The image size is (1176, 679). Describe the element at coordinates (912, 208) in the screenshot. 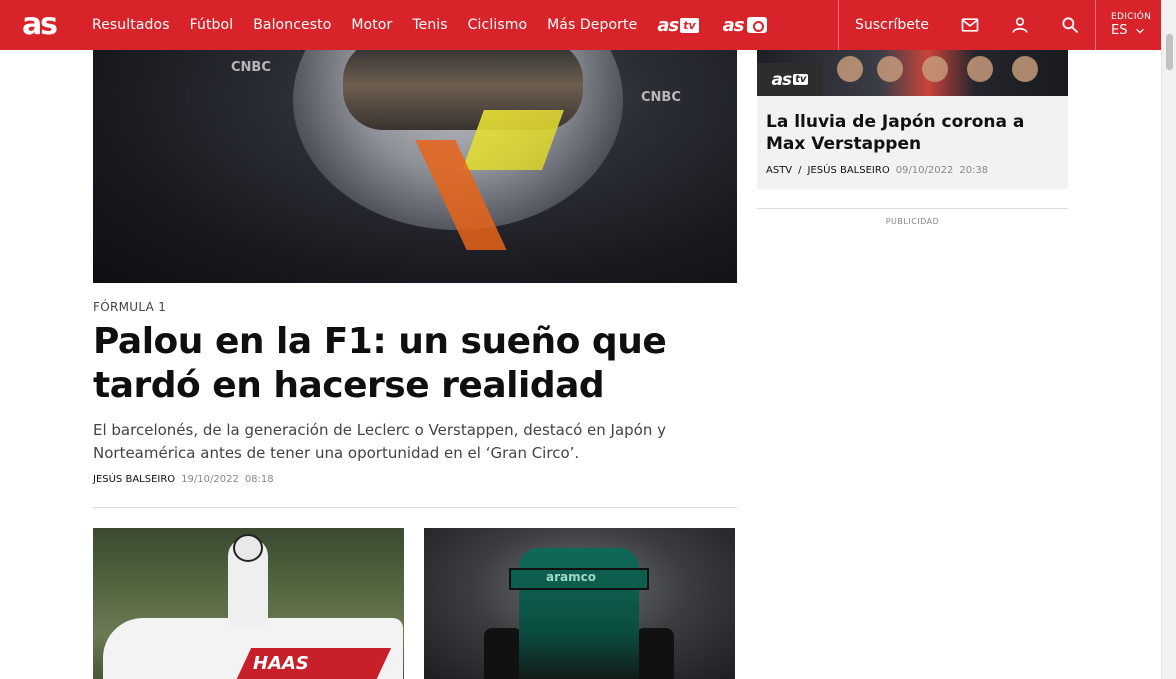

I see `sidebar-divider` at that location.